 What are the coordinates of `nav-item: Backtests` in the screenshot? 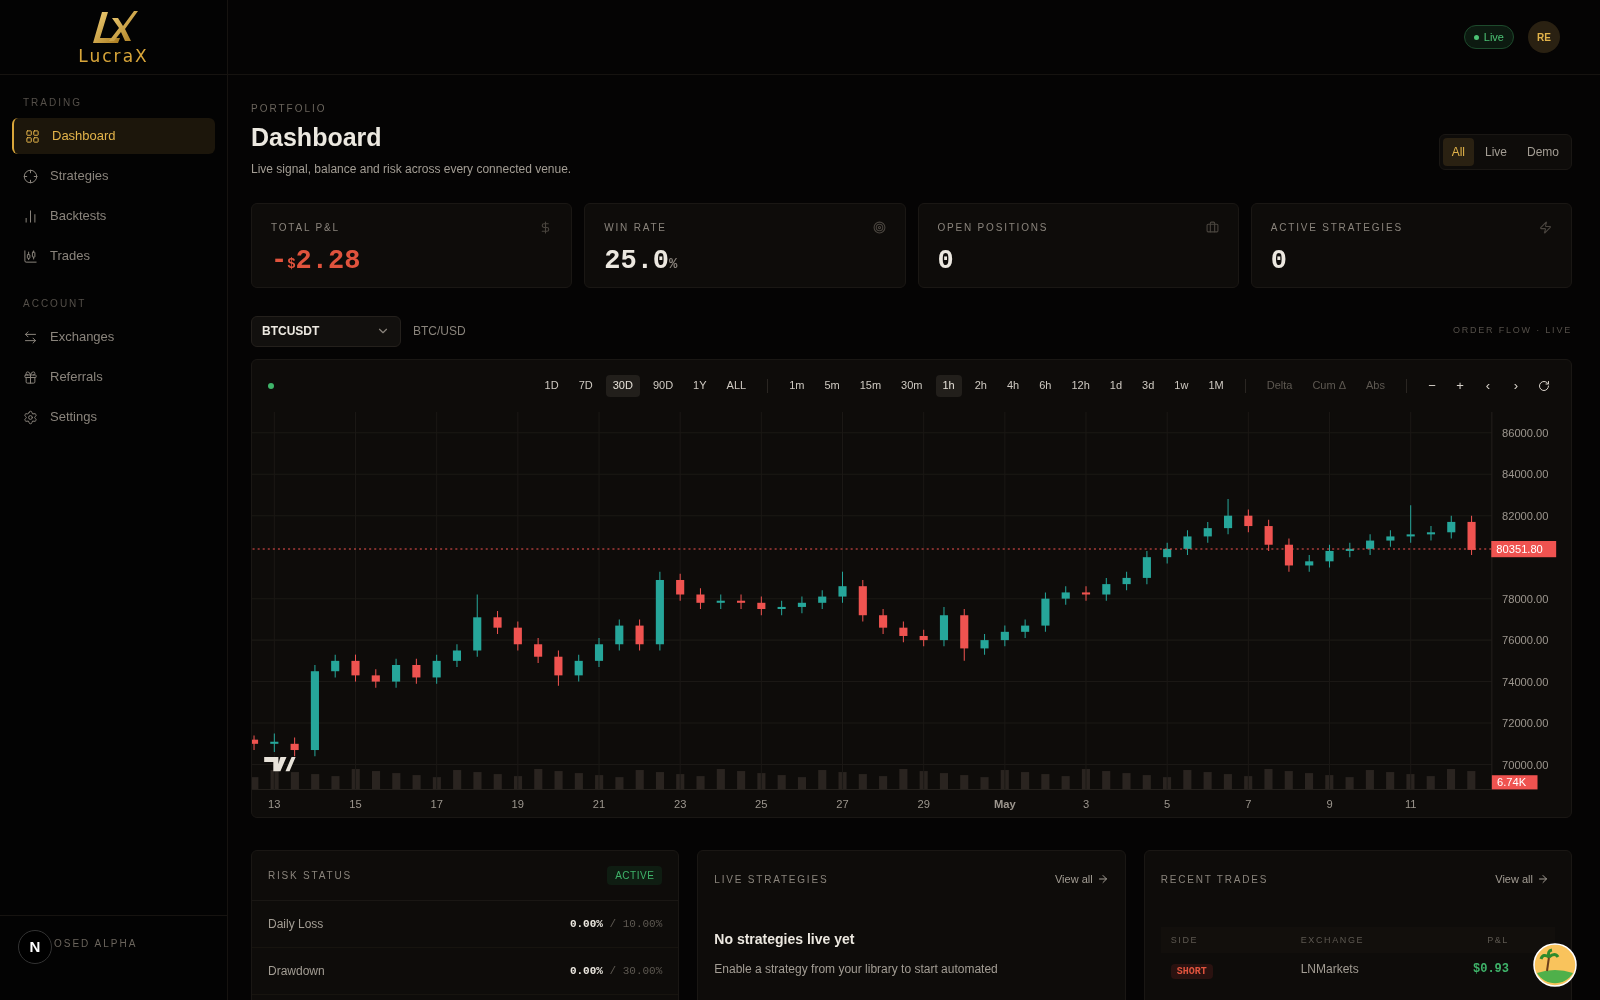 It's located at (113, 216).